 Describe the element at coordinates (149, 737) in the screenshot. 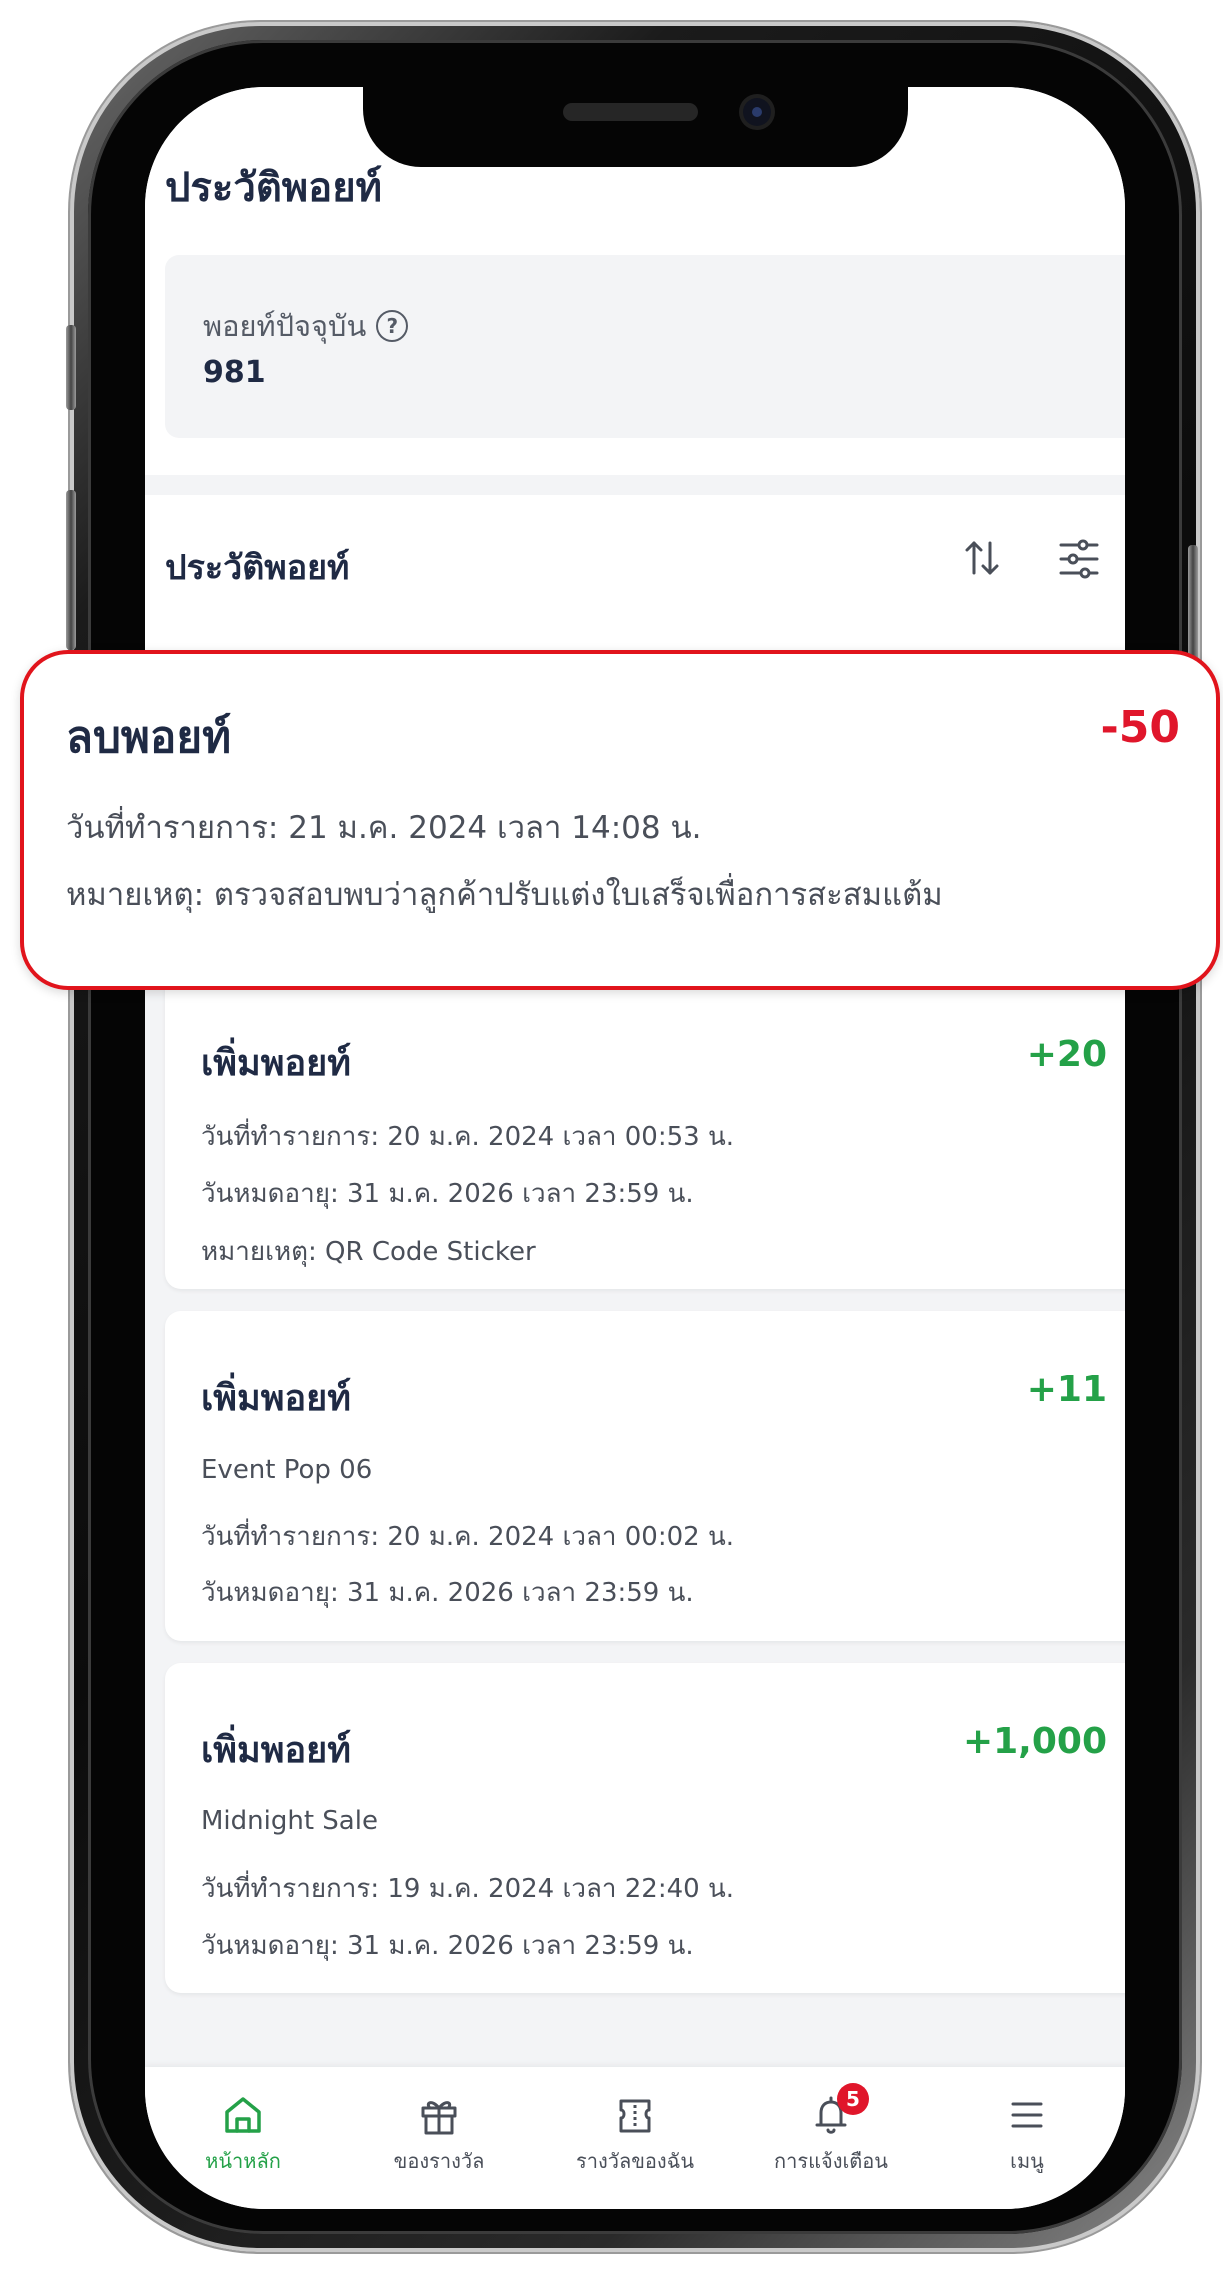

I see `highlighted-transaction-type: ลบพอยท์` at that location.